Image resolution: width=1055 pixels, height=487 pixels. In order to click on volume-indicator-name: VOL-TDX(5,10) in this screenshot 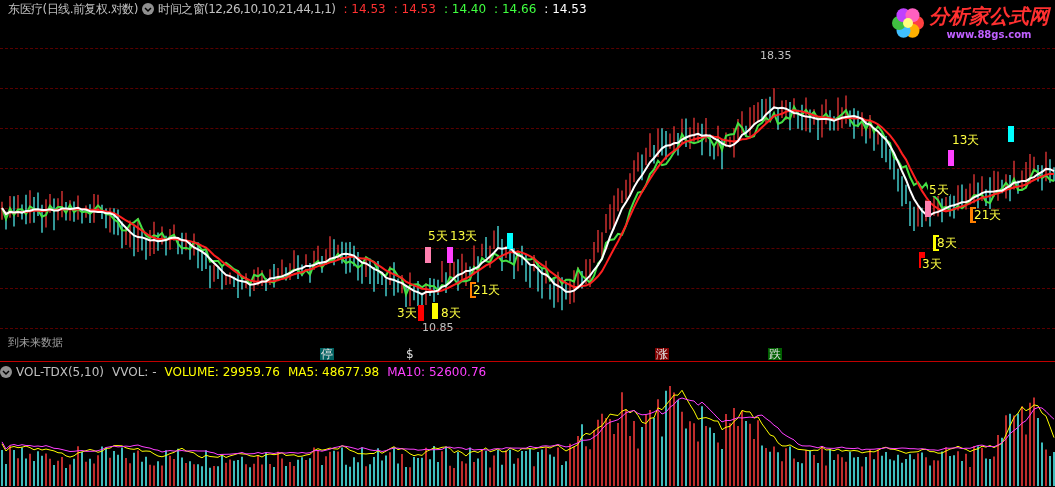, I will do `click(60, 372)`.